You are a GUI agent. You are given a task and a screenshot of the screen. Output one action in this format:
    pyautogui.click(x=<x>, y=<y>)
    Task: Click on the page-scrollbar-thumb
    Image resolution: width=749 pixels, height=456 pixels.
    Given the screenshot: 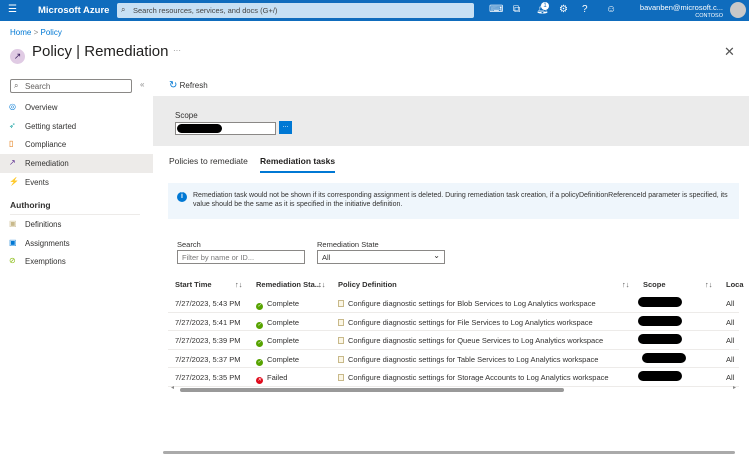 What is the action you would take?
    pyautogui.click(x=449, y=452)
    